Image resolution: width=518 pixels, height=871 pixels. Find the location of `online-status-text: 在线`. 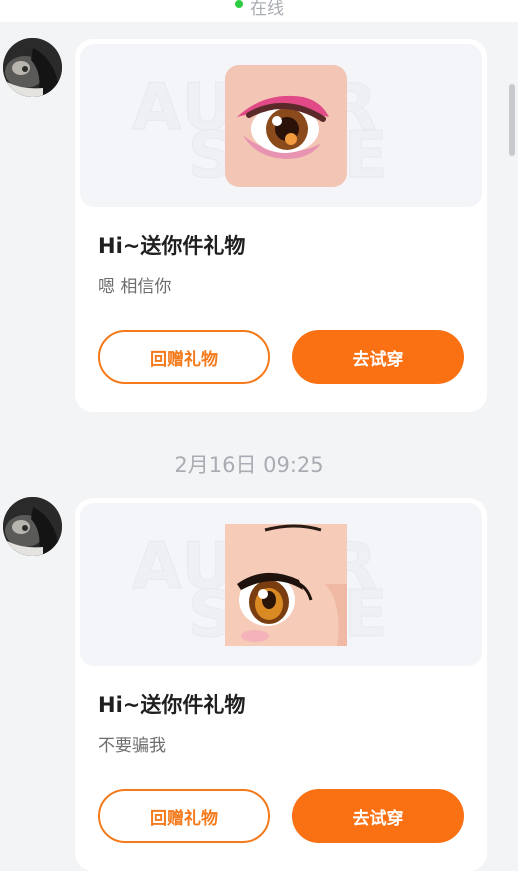

online-status-text: 在线 is located at coordinates (267, 9).